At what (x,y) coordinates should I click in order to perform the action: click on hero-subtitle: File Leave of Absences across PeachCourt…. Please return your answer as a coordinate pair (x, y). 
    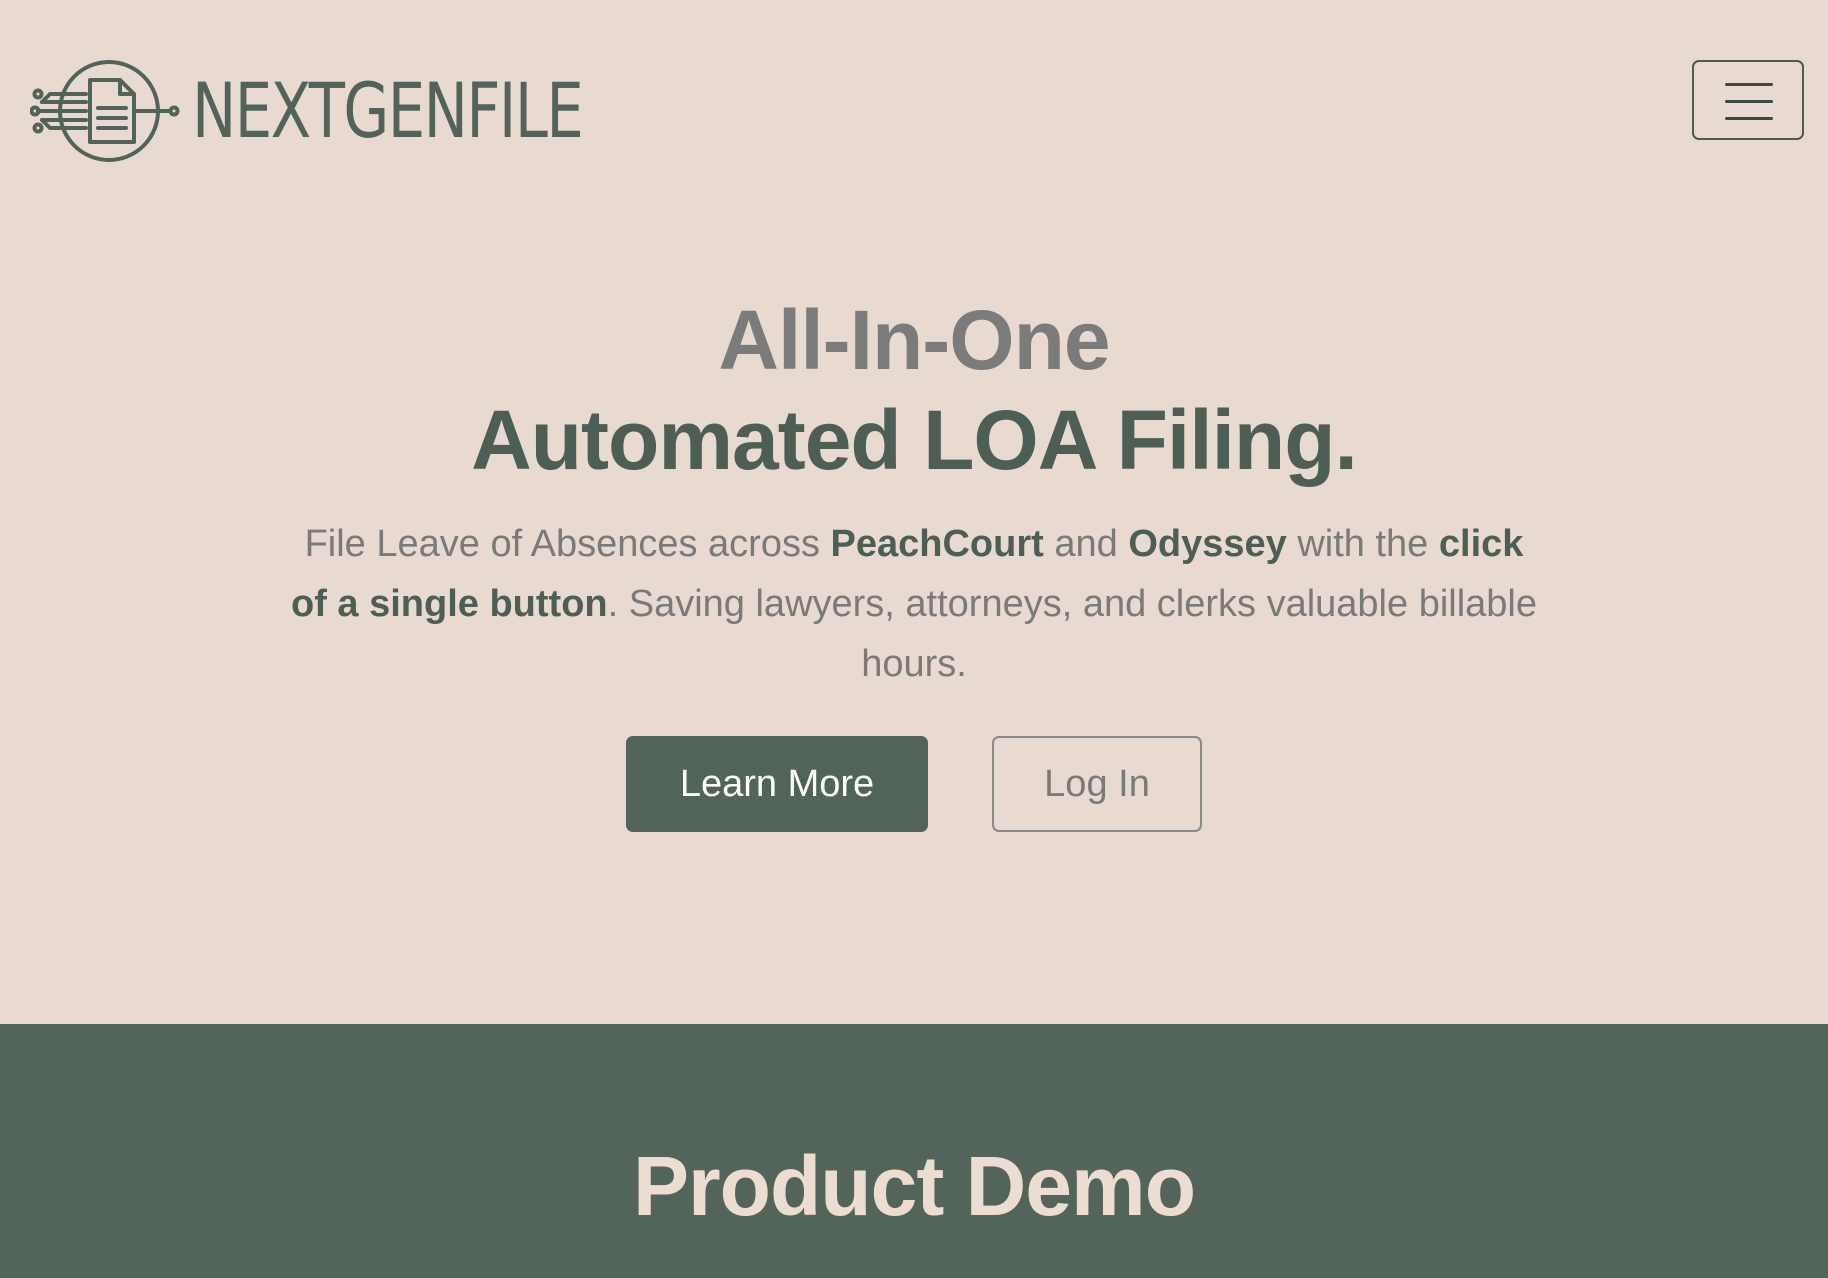
    Looking at the image, I should click on (914, 604).